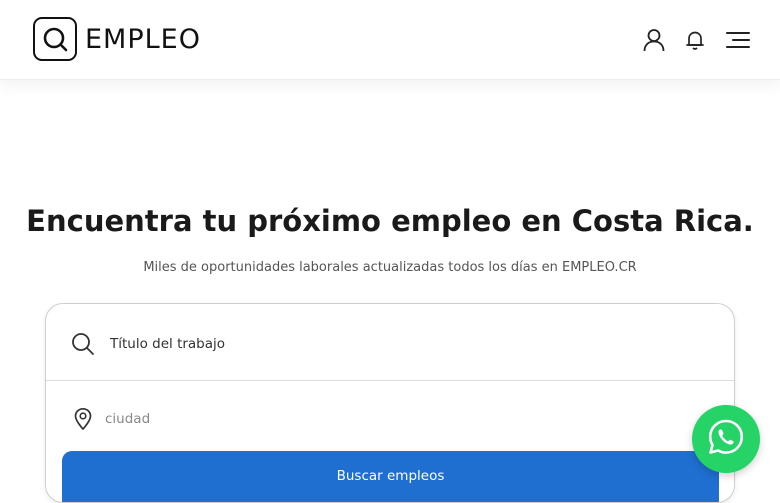 The height and width of the screenshot is (503, 780). Describe the element at coordinates (738, 40) in the screenshot. I see `menu-icon` at that location.